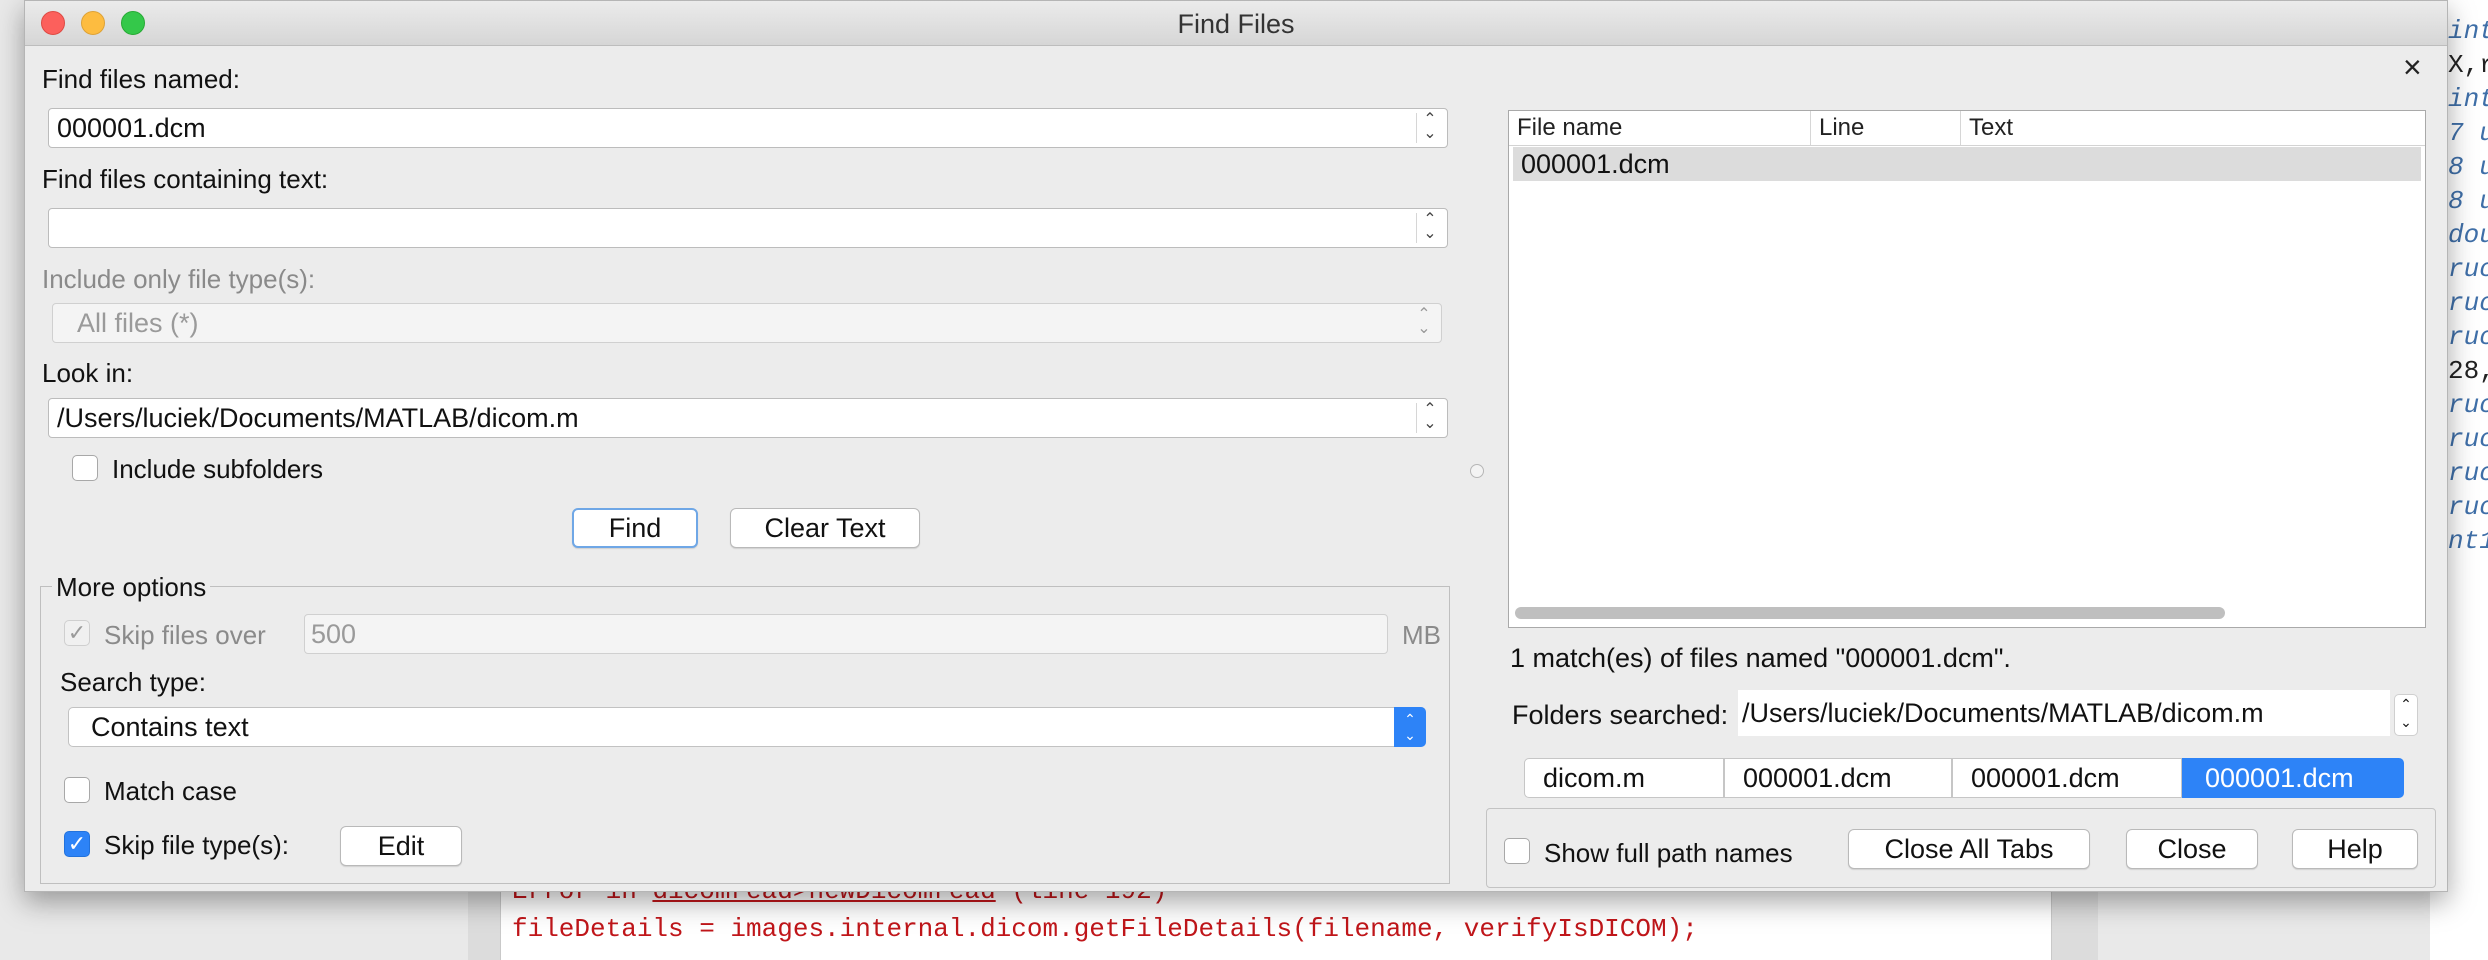  Describe the element at coordinates (747, 323) in the screenshot. I see `filetype-select: All files (*) ⌃ ⌄` at that location.